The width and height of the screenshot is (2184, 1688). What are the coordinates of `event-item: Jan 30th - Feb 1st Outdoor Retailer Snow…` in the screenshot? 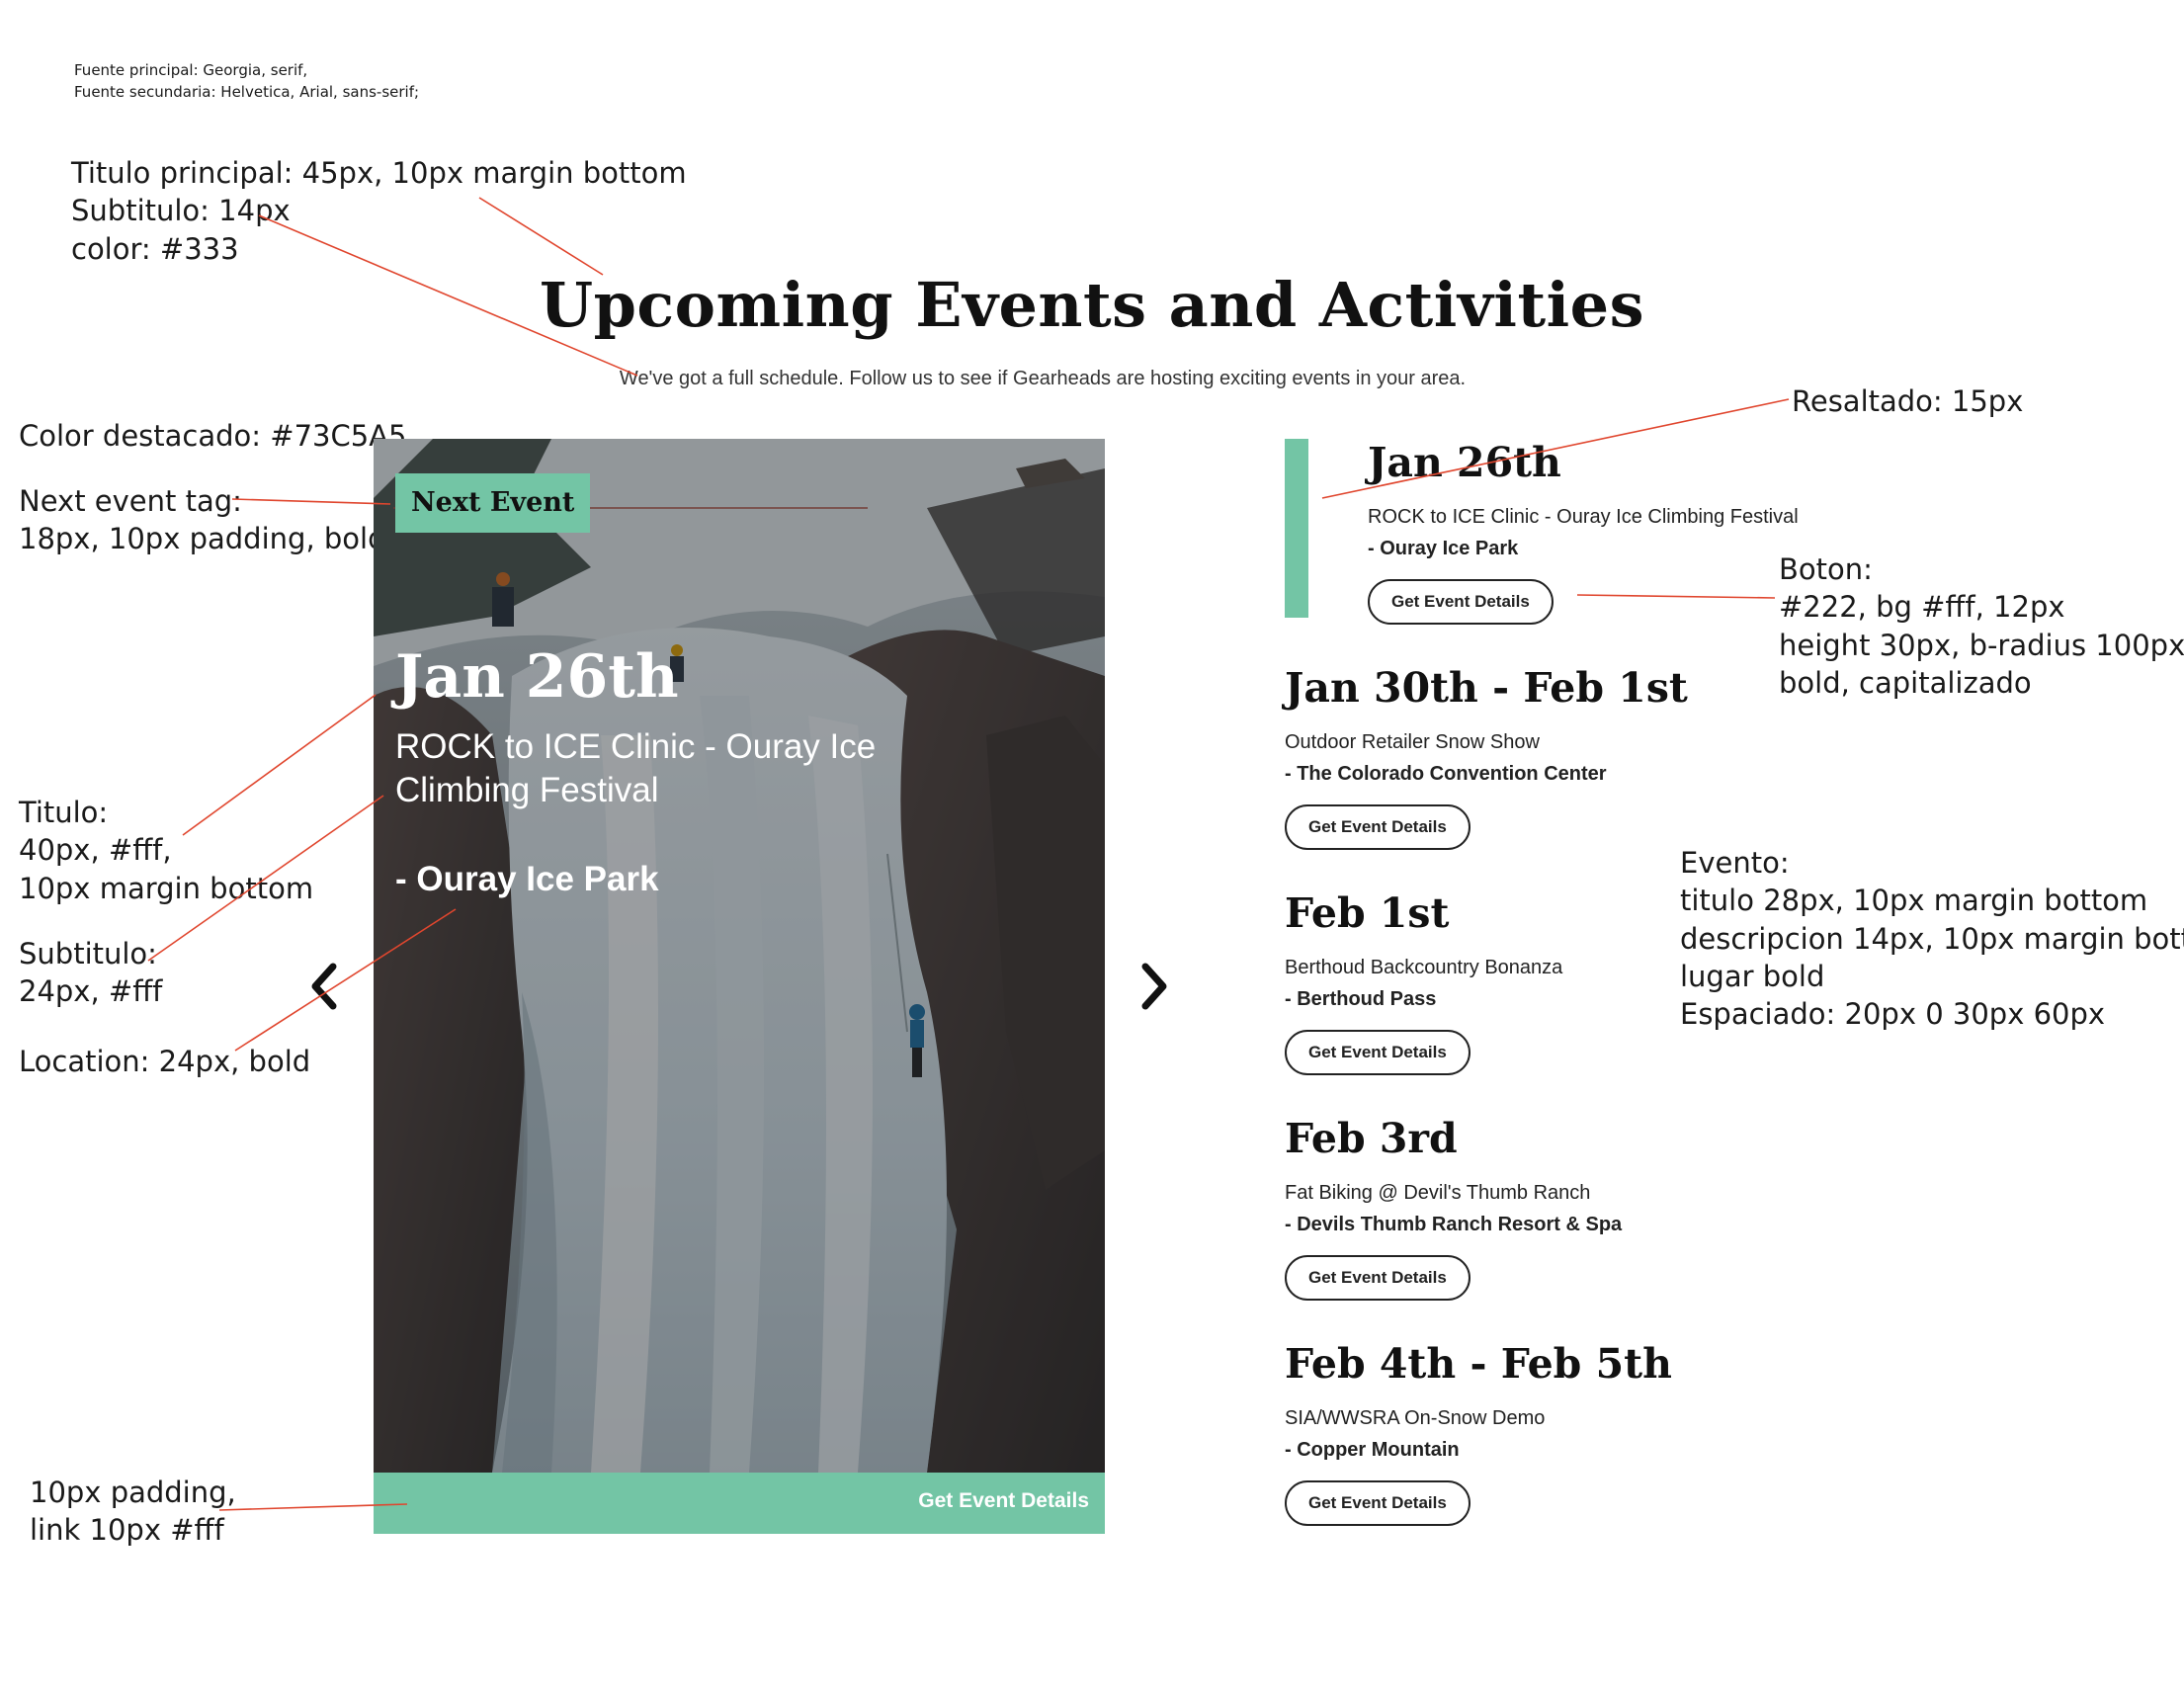 It's located at (1486, 757).